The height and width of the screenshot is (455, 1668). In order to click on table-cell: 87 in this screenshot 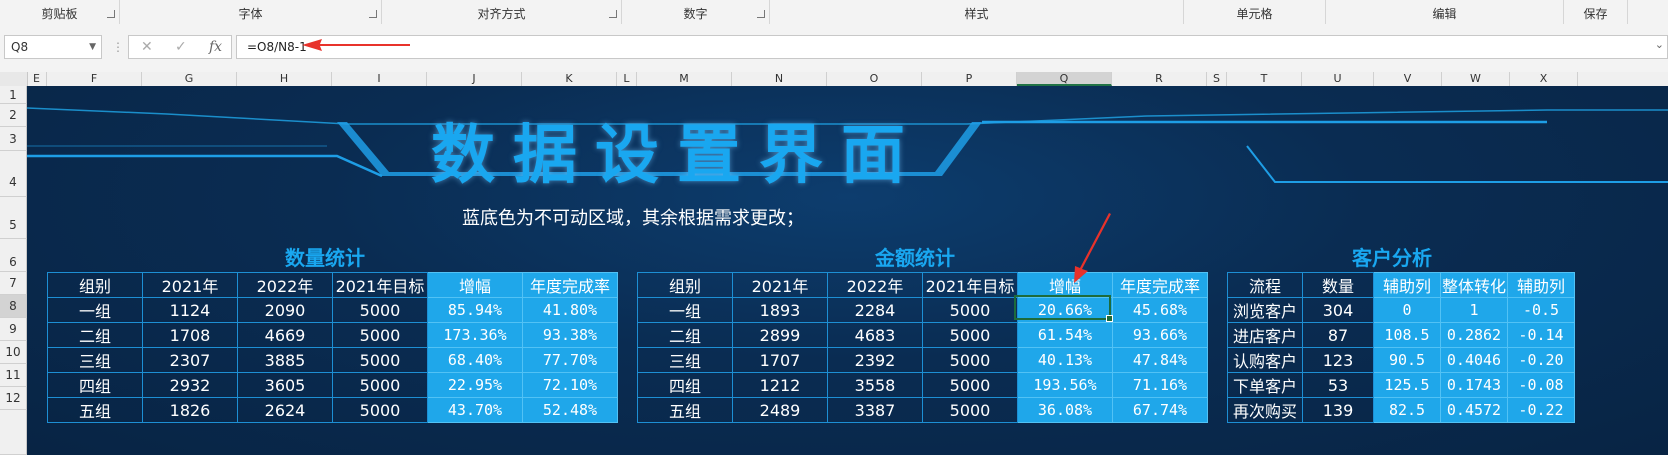, I will do `click(1338, 335)`.